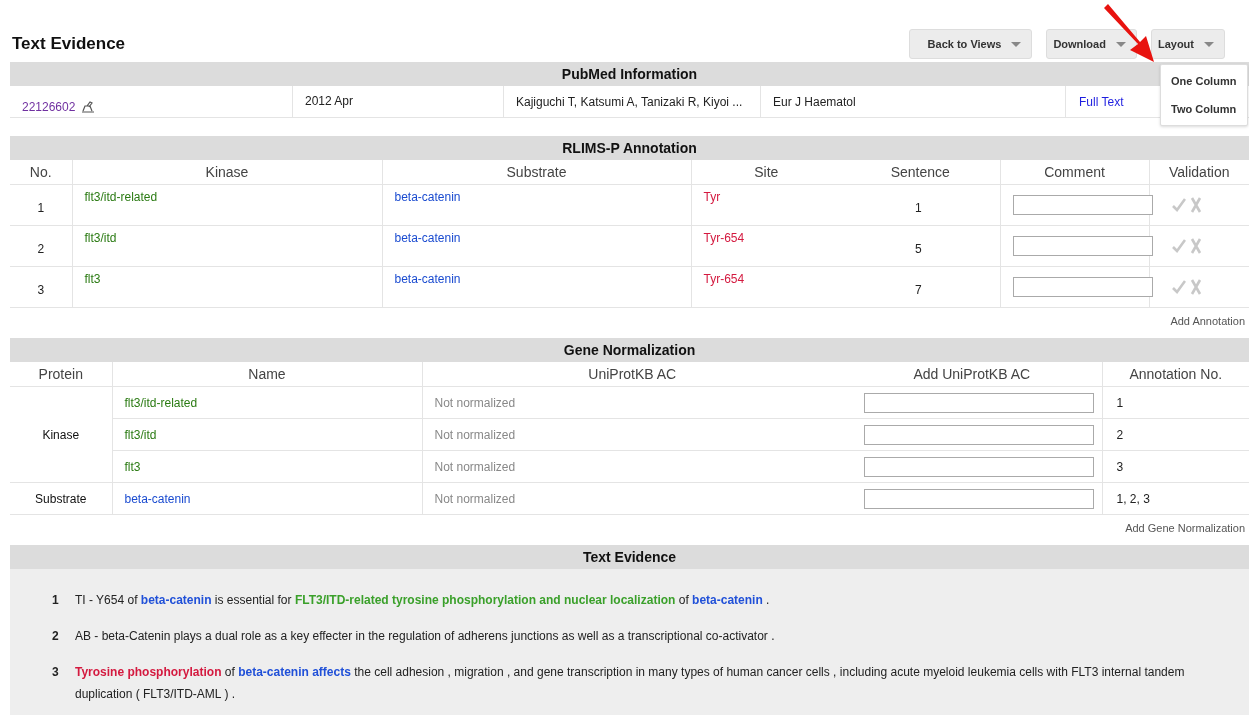  What do you see at coordinates (920, 246) in the screenshot?
I see `table-cell: 5` at bounding box center [920, 246].